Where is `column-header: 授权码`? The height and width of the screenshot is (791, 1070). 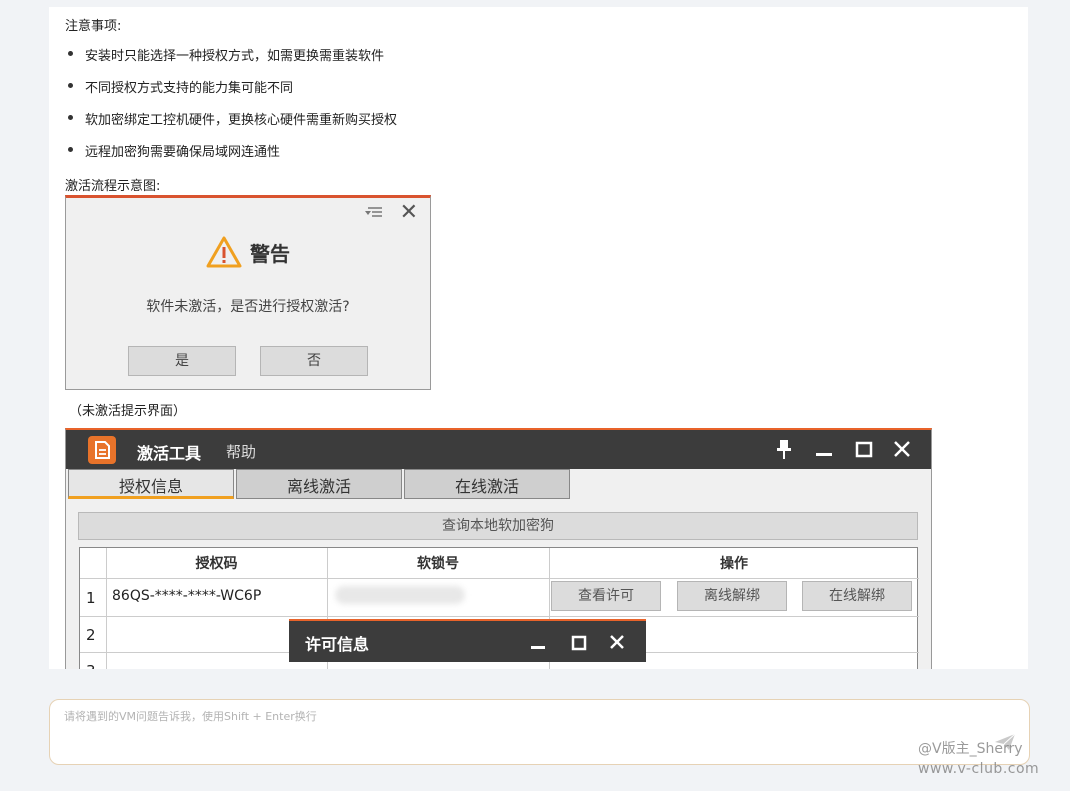
column-header: 授权码 is located at coordinates (216, 564).